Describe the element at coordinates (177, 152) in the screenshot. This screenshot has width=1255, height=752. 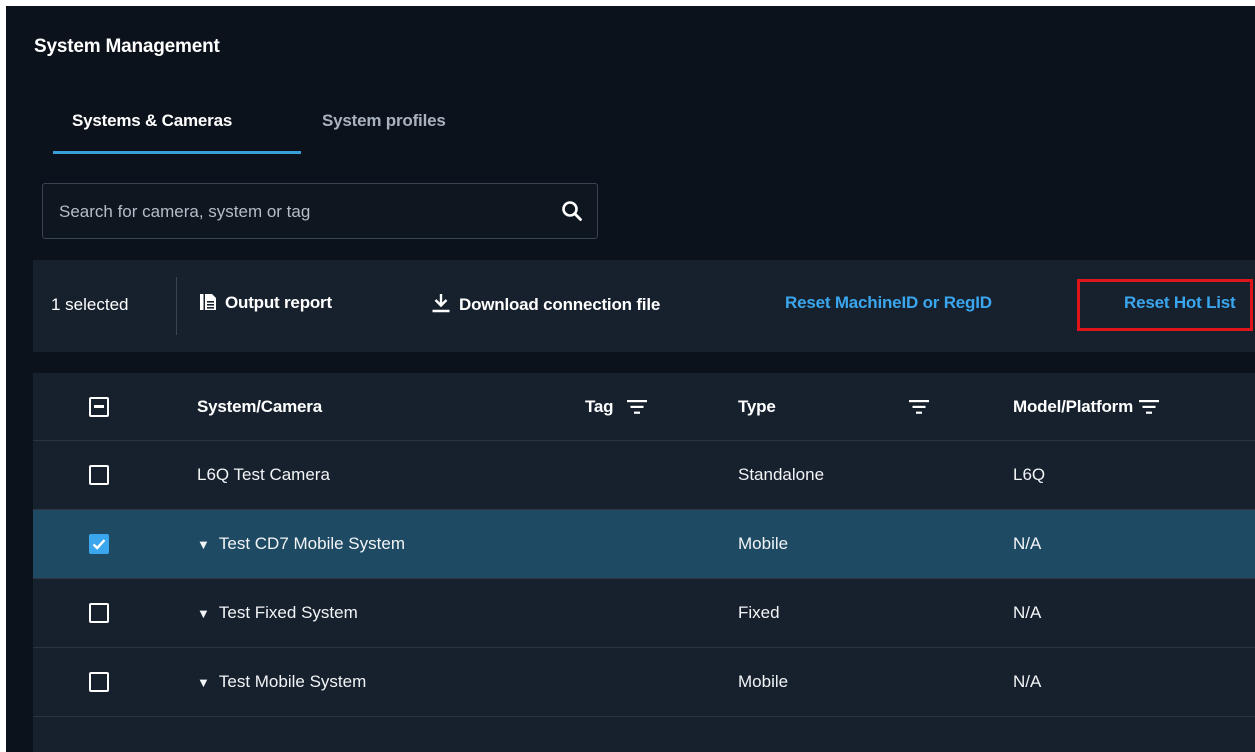
I see `active-tab-indicator` at that location.